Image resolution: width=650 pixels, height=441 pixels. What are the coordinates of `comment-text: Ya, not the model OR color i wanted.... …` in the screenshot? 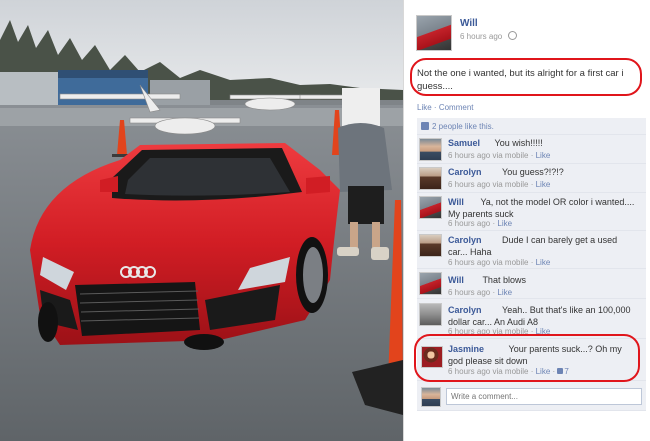 It's located at (541, 208).